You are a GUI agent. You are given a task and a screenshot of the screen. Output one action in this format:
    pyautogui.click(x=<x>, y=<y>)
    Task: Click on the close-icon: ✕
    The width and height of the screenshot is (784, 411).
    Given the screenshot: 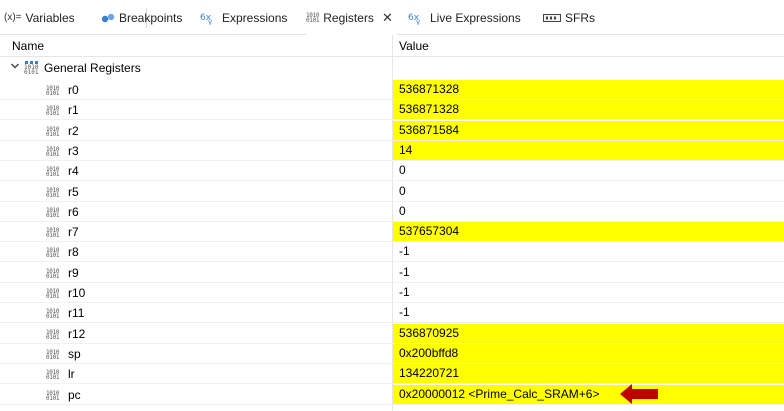 What is the action you would take?
    pyautogui.click(x=387, y=18)
    